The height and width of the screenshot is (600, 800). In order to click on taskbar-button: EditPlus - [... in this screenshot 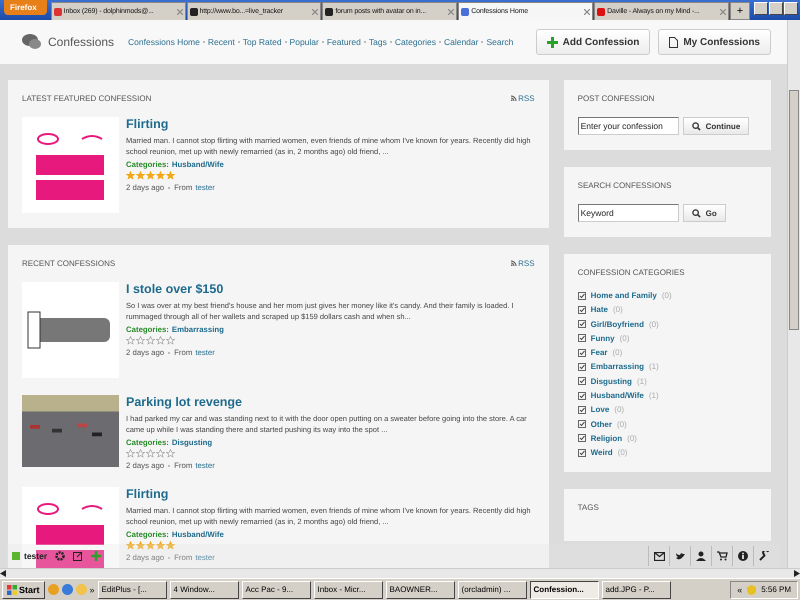, I will do `click(132, 589)`.